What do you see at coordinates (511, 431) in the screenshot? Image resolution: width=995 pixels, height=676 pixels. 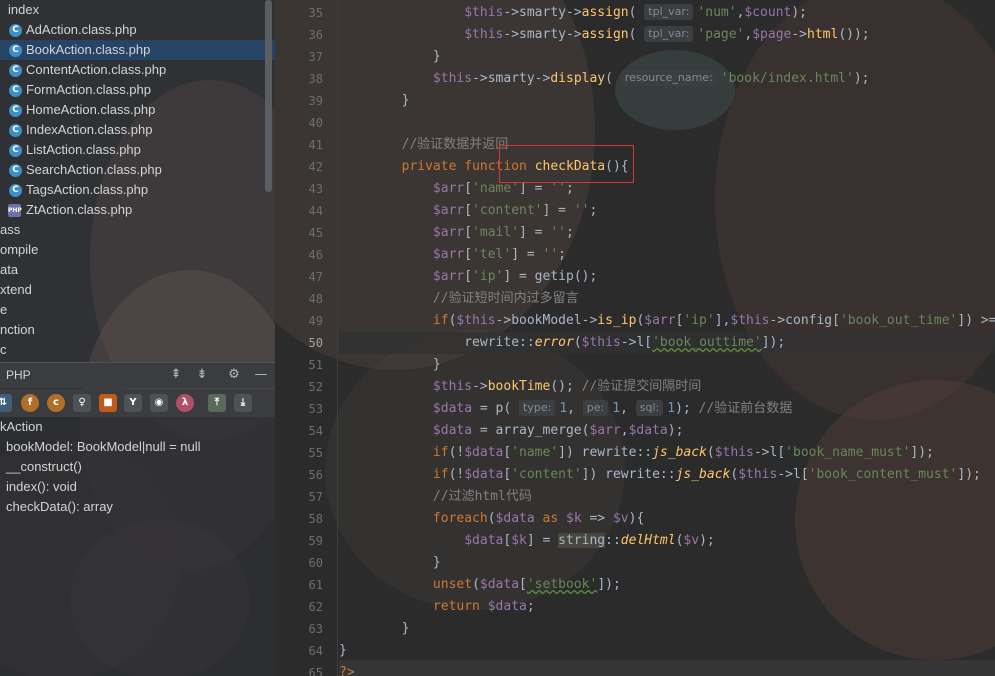 I see `code-line: $data = array_merge($arr,$data);` at bounding box center [511, 431].